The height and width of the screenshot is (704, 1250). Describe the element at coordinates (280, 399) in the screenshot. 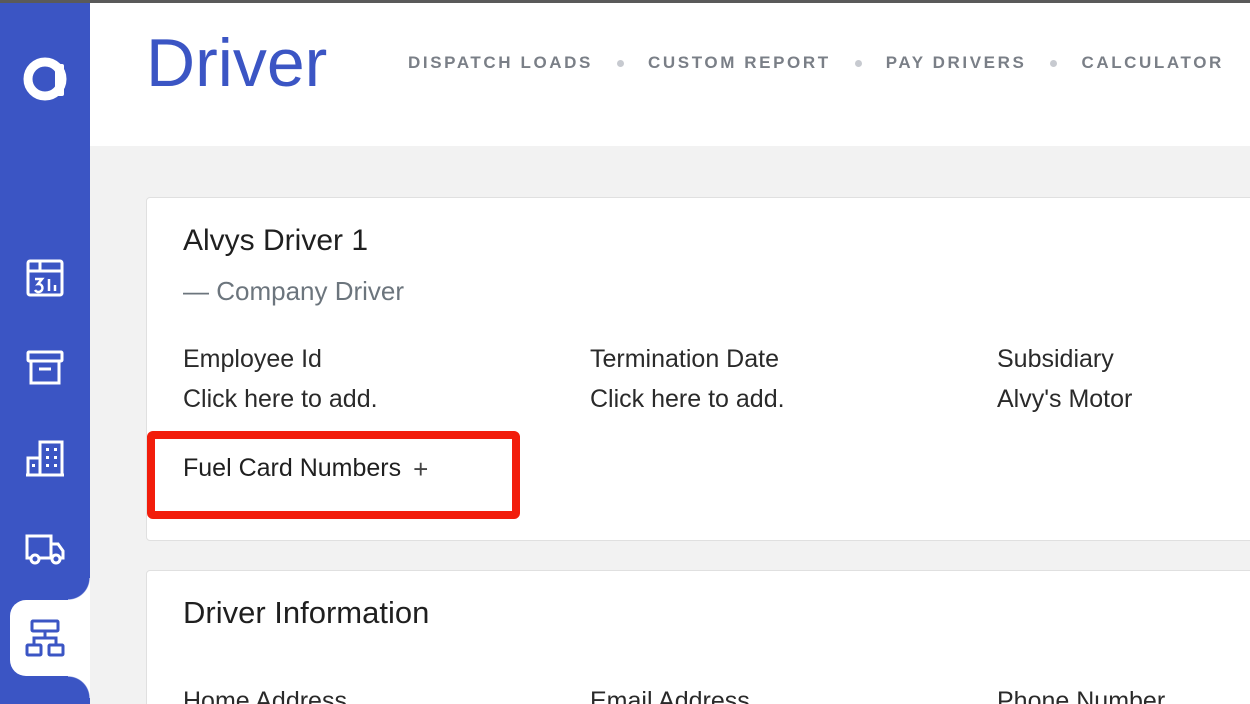

I see `employee-id-value: Click here to add.` at that location.